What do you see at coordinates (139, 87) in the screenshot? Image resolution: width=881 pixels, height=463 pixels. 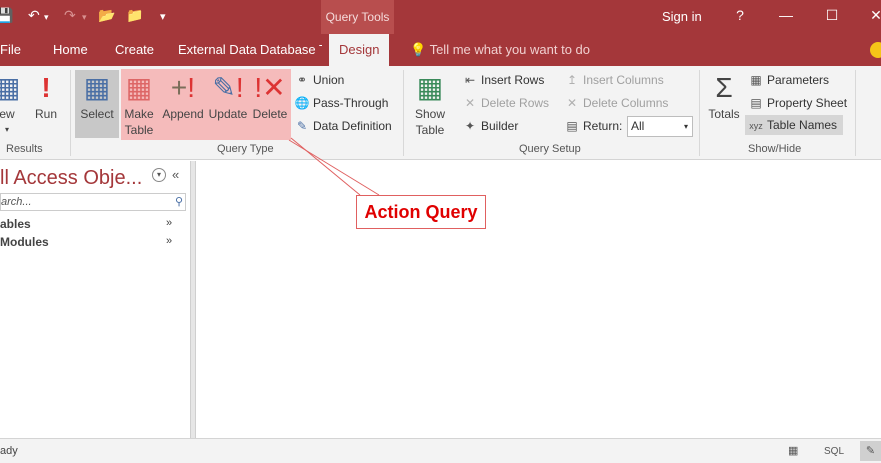 I see `make-table-icon: ▦` at bounding box center [139, 87].